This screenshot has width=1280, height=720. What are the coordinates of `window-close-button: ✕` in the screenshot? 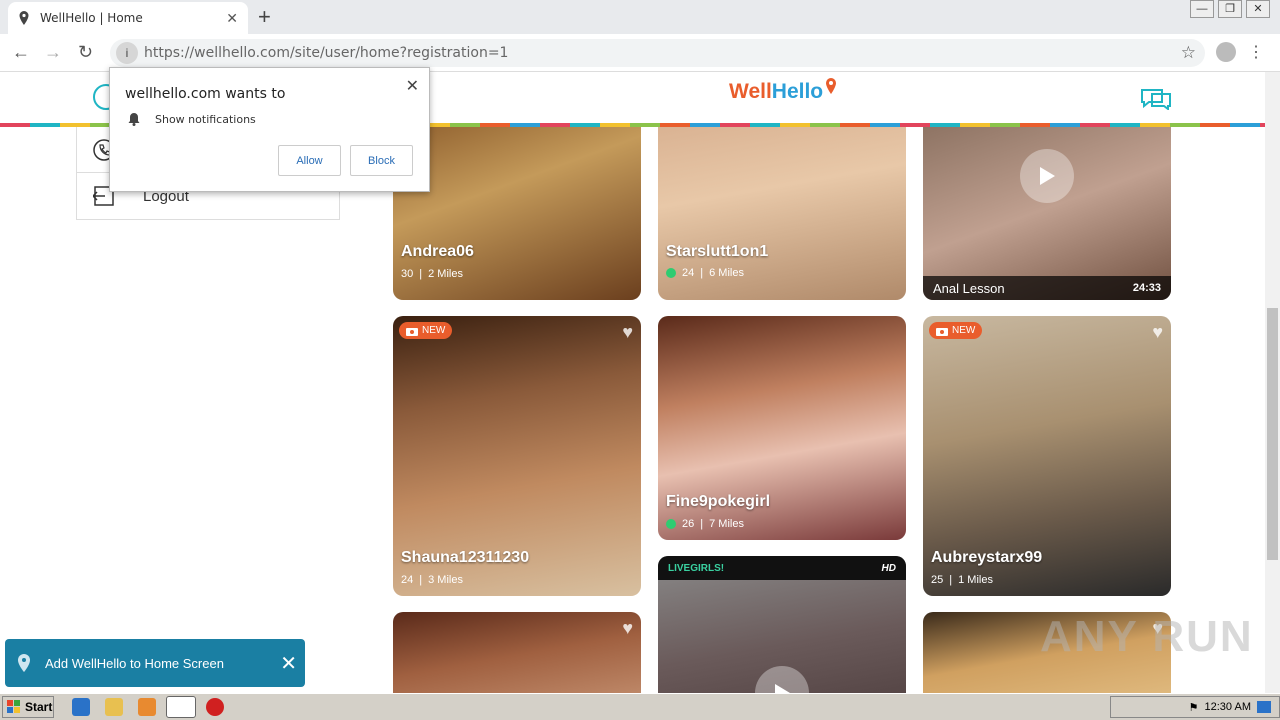 It's located at (1258, 9).